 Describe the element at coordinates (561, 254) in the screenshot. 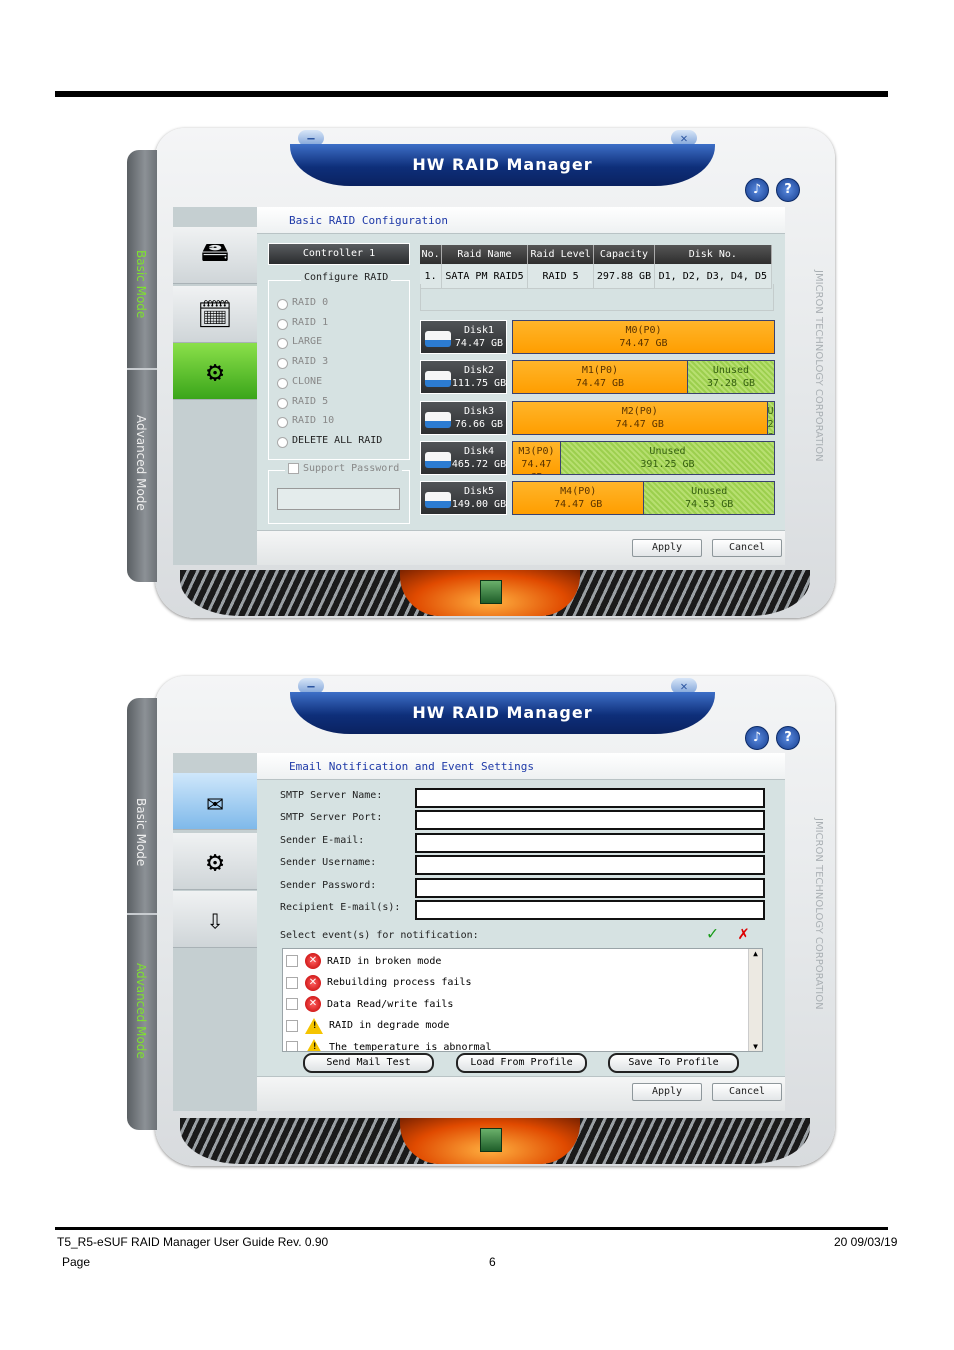

I see `table-header: Raid Level` at that location.